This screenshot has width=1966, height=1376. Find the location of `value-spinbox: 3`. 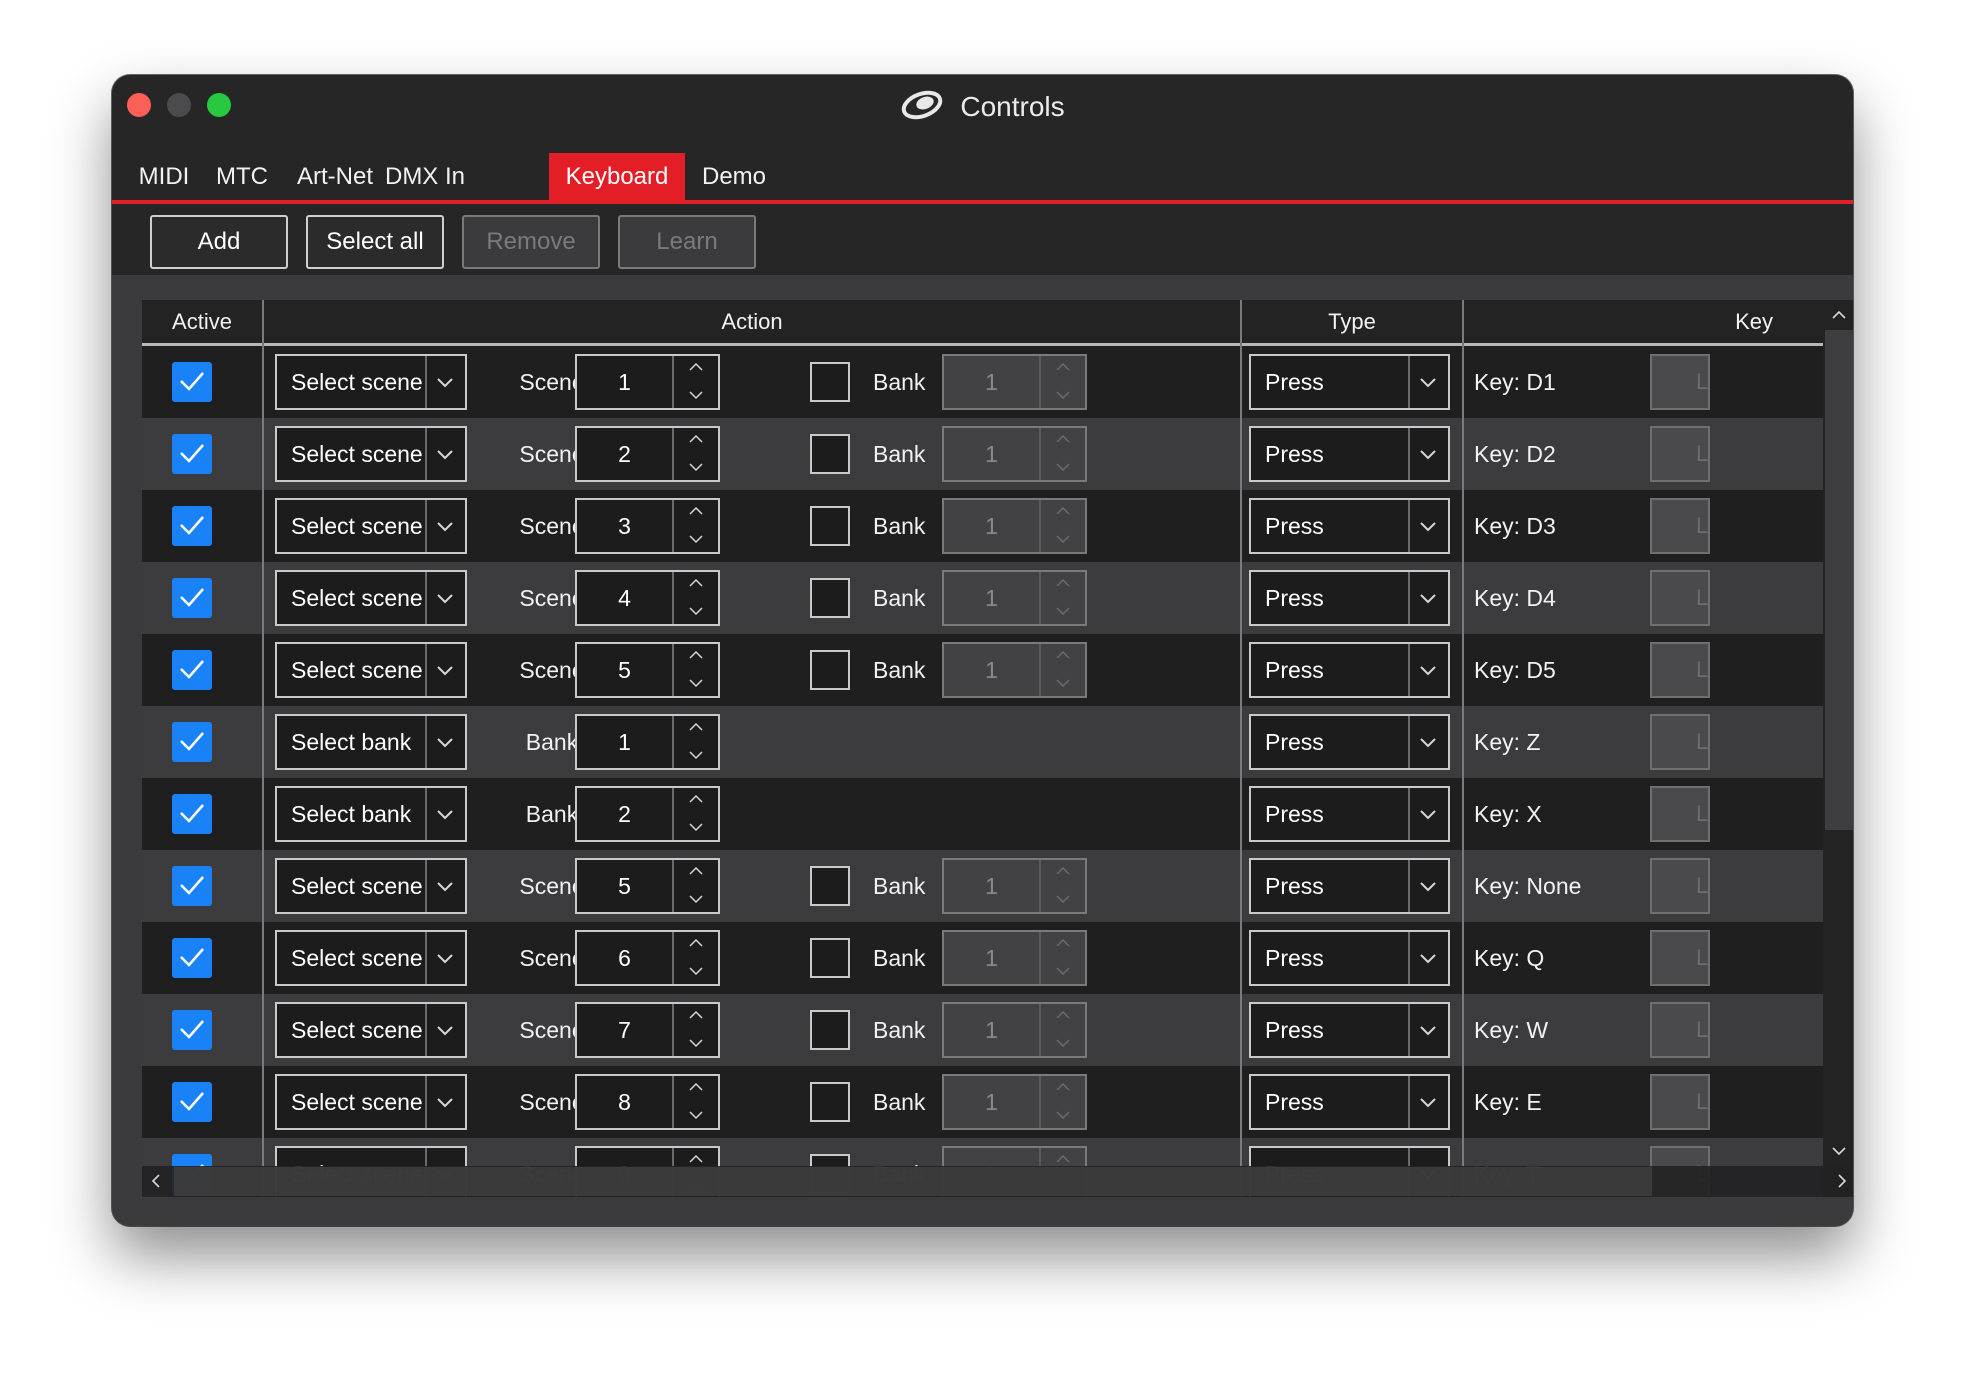

value-spinbox: 3 is located at coordinates (647, 526).